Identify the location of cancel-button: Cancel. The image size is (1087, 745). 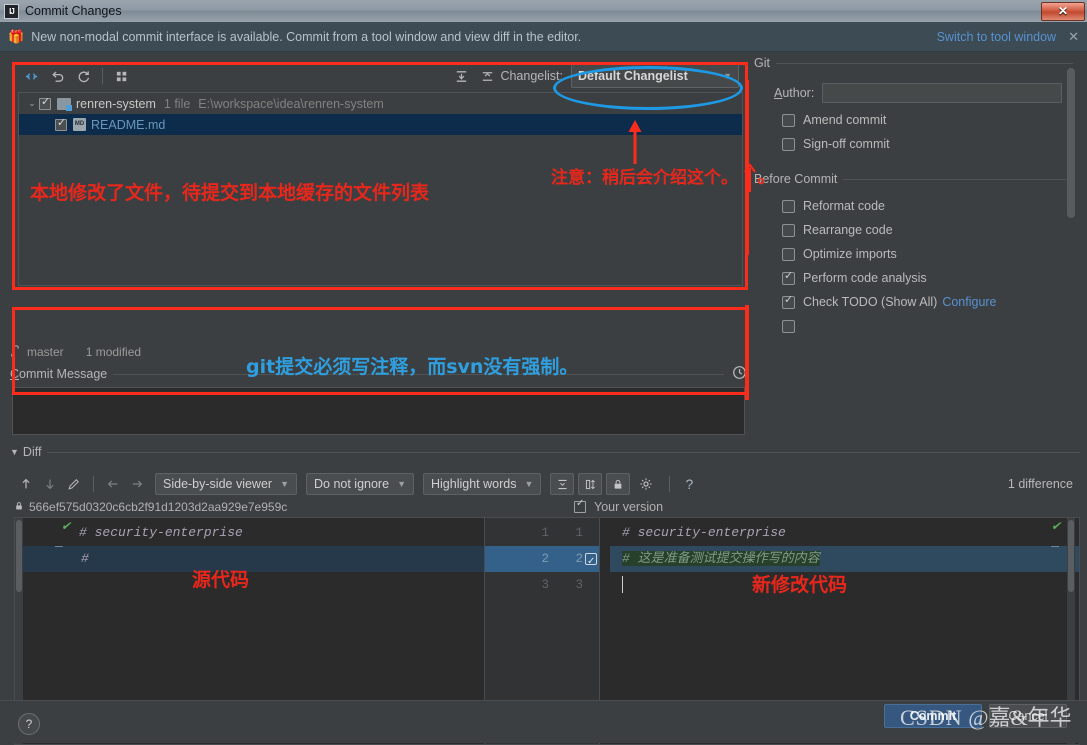
(1028, 716).